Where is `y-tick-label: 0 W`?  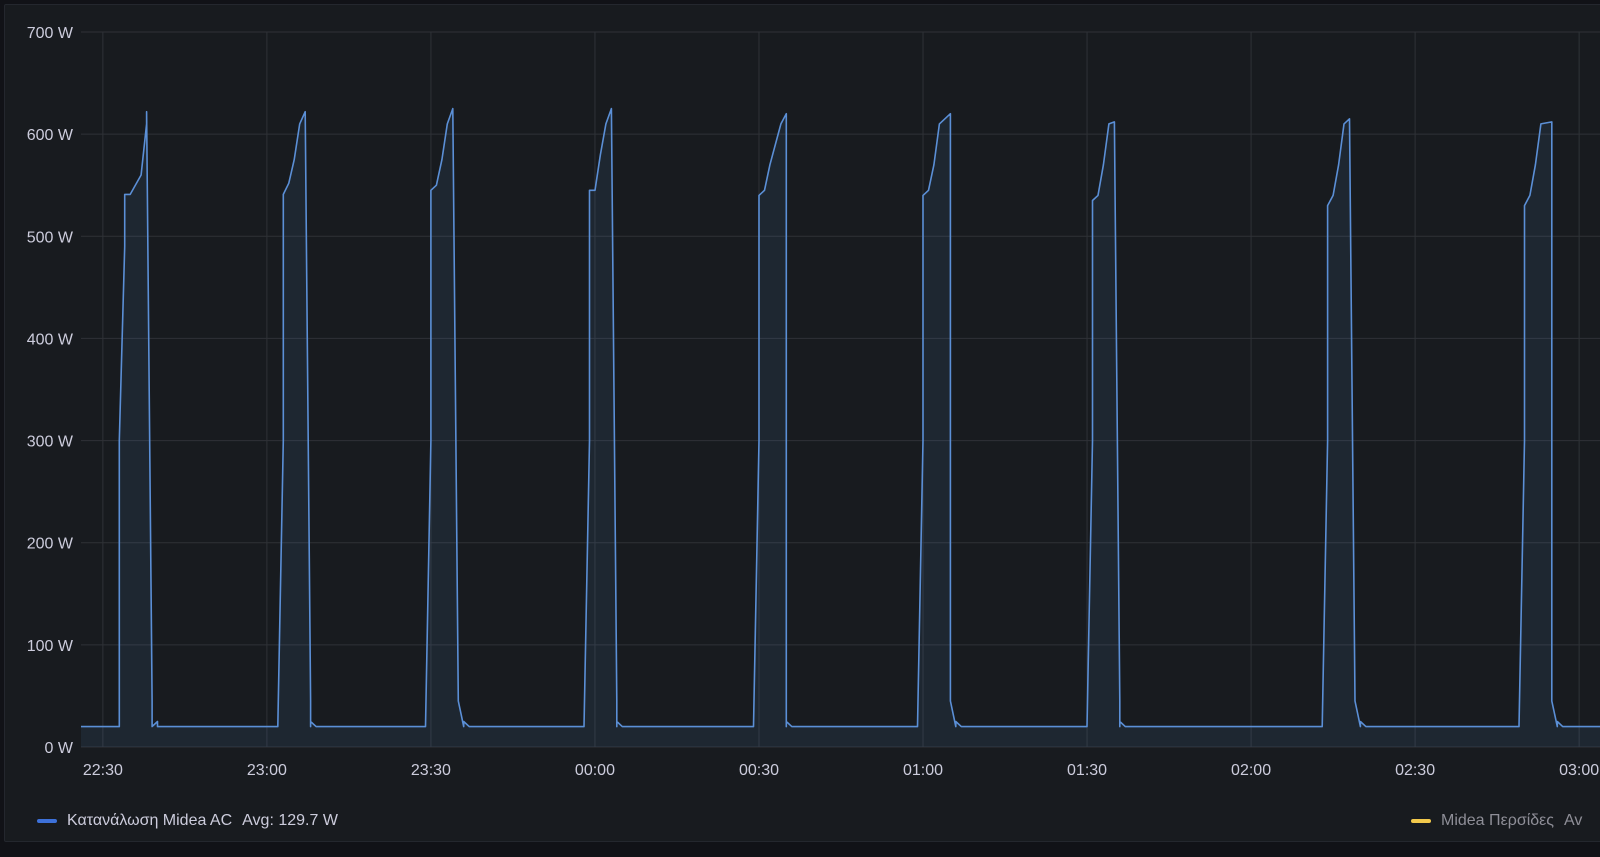 y-tick-label: 0 W is located at coordinates (59, 748).